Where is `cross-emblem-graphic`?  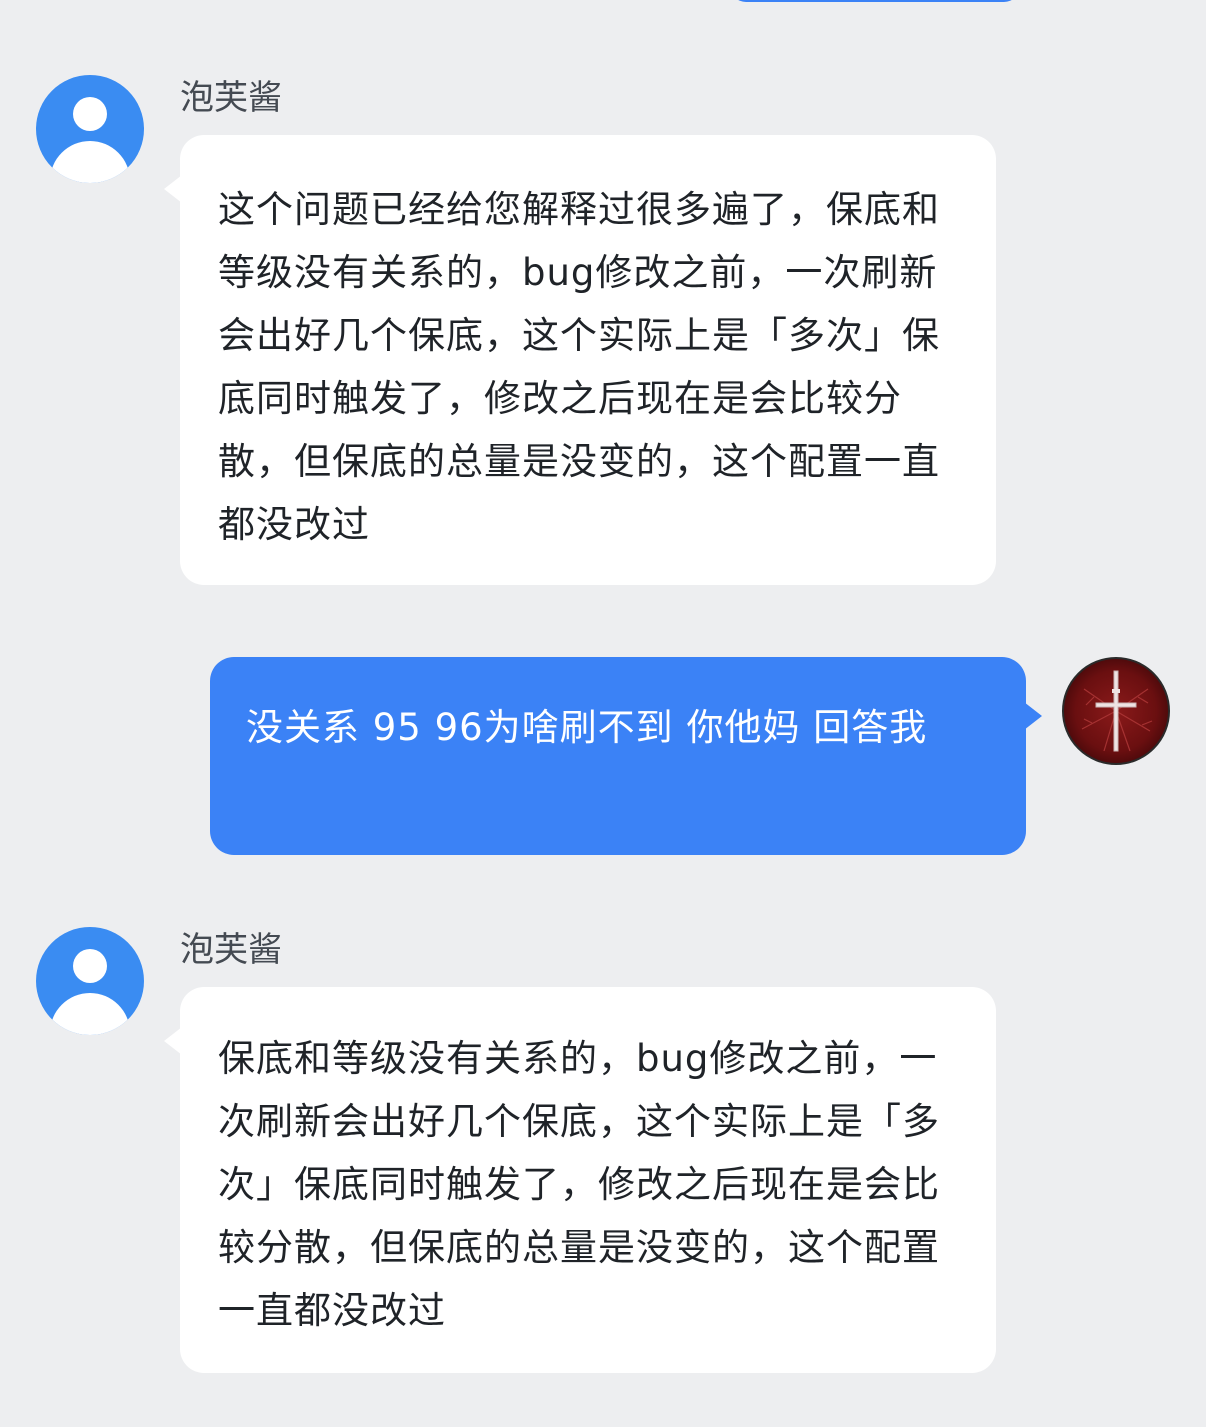 cross-emblem-graphic is located at coordinates (1117, 711).